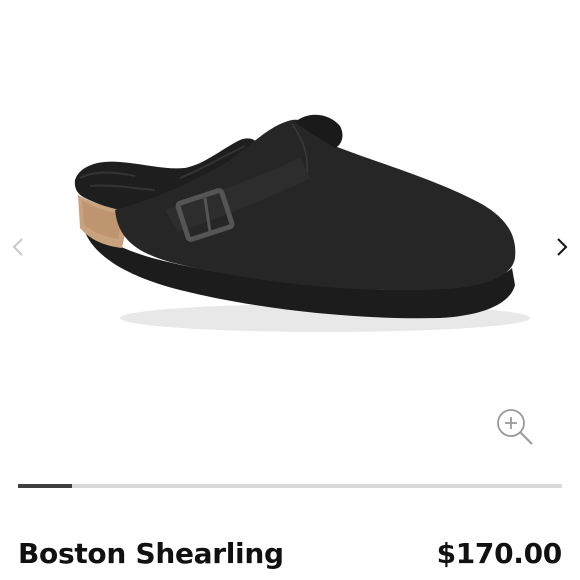 The height and width of the screenshot is (580, 580). Describe the element at coordinates (499, 553) in the screenshot. I see `product-price: $170.00` at that location.